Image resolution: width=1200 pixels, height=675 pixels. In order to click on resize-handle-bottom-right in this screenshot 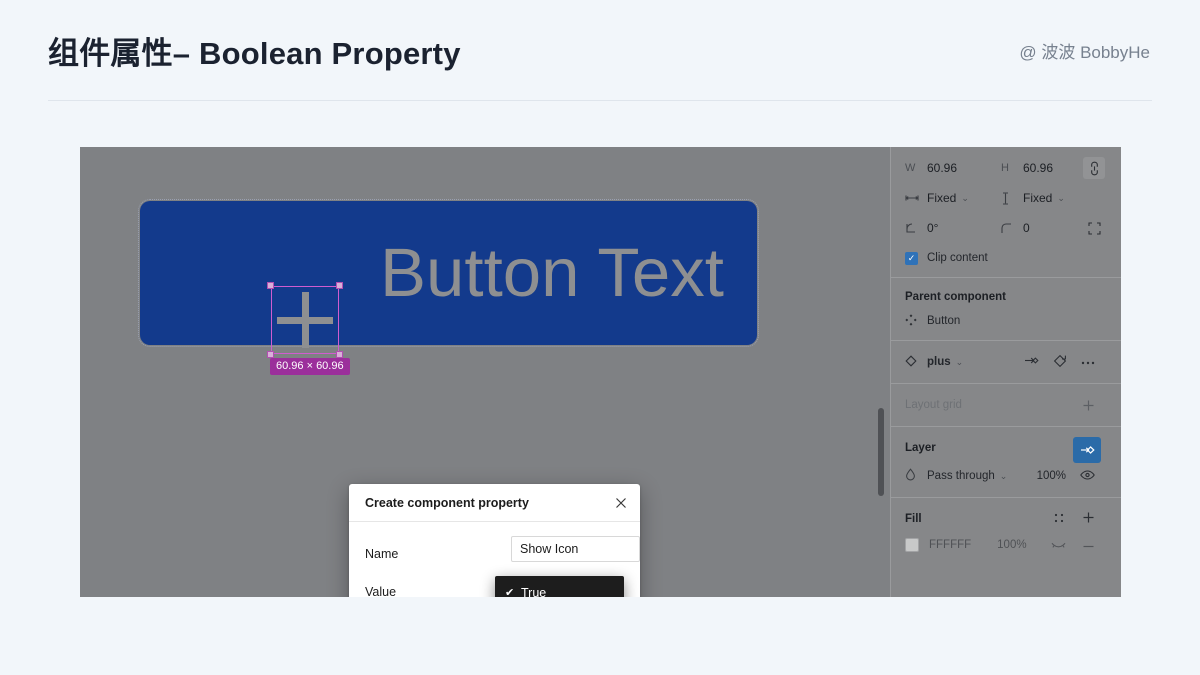, I will do `click(339, 354)`.